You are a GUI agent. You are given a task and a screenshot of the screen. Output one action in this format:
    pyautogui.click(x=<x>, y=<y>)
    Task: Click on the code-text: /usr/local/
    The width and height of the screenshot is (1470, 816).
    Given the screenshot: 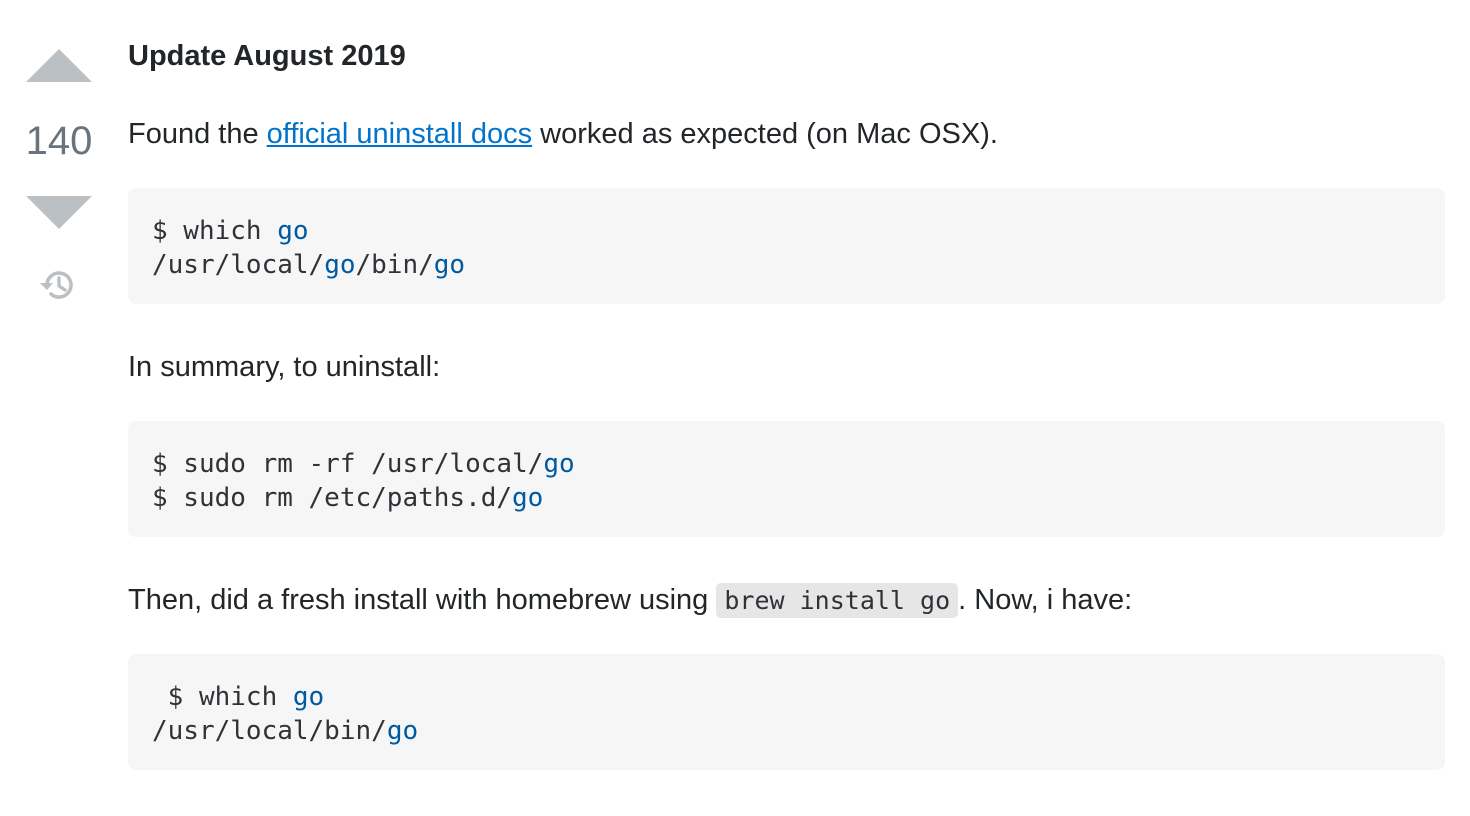 What is the action you would take?
    pyautogui.click(x=238, y=265)
    